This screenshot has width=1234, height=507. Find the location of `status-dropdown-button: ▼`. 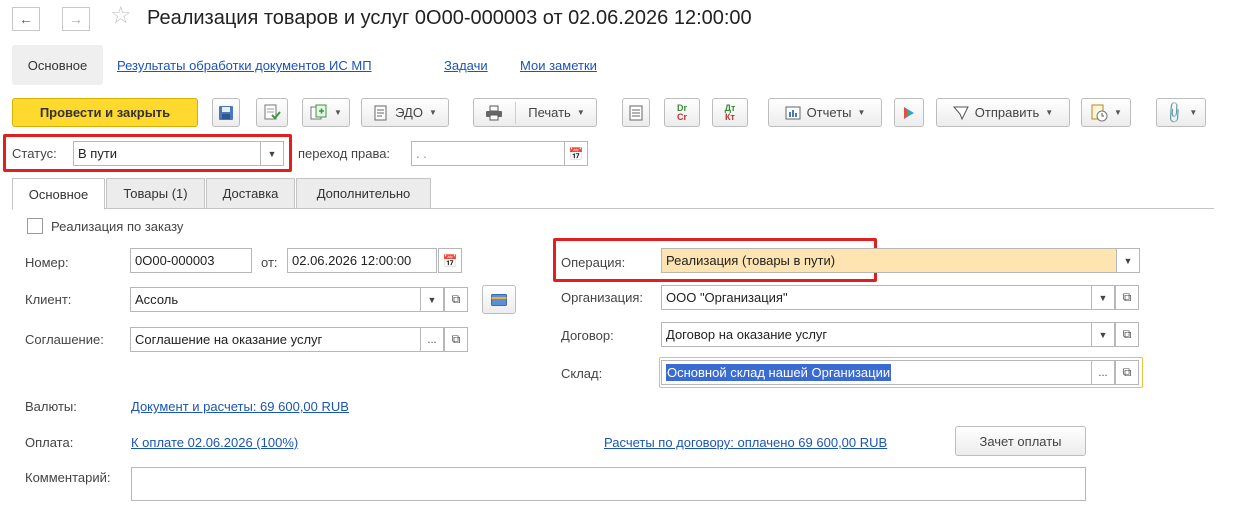

status-dropdown-button: ▼ is located at coordinates (272, 153).